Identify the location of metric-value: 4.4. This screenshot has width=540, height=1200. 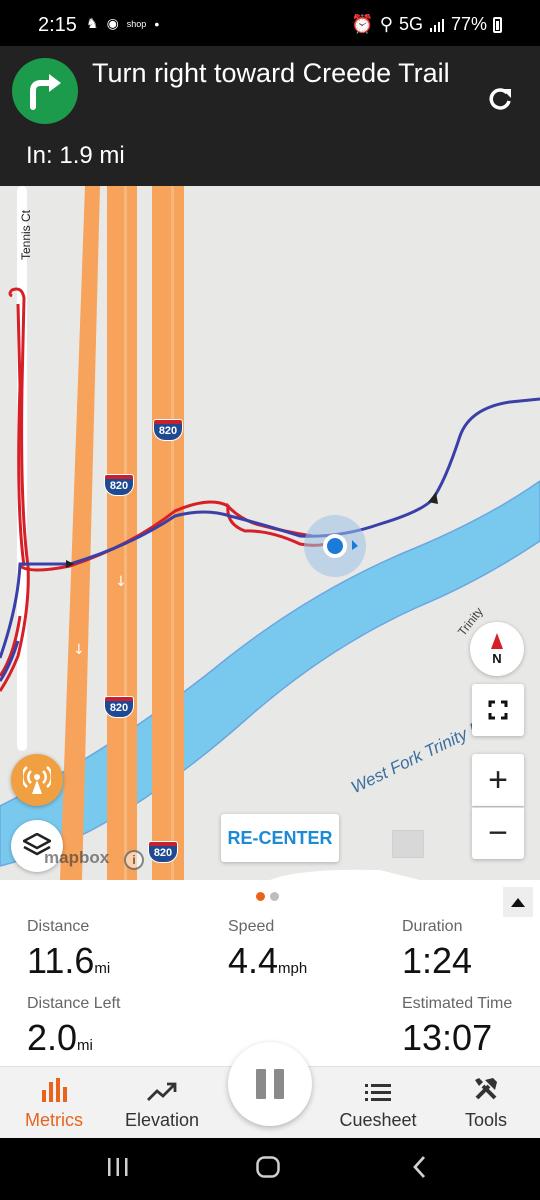
(253, 960).